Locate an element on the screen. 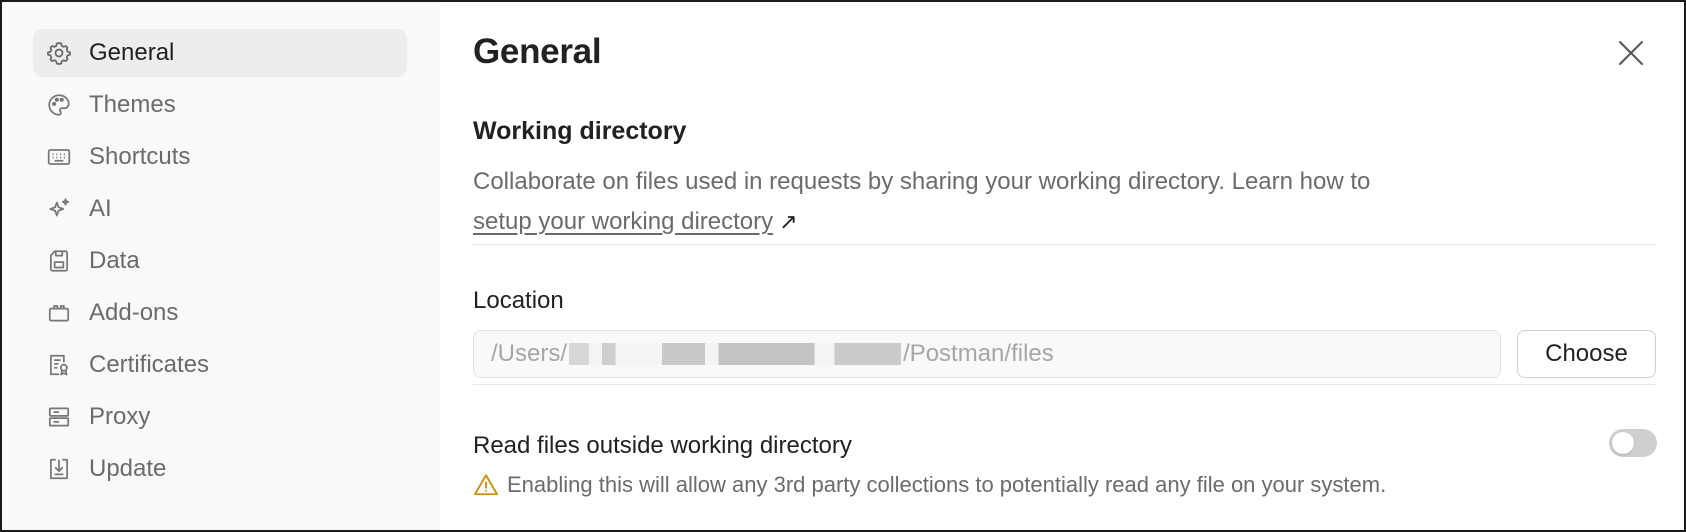 The width and height of the screenshot is (1686, 532). sidebar-item-themes: Themes is located at coordinates (220, 105).